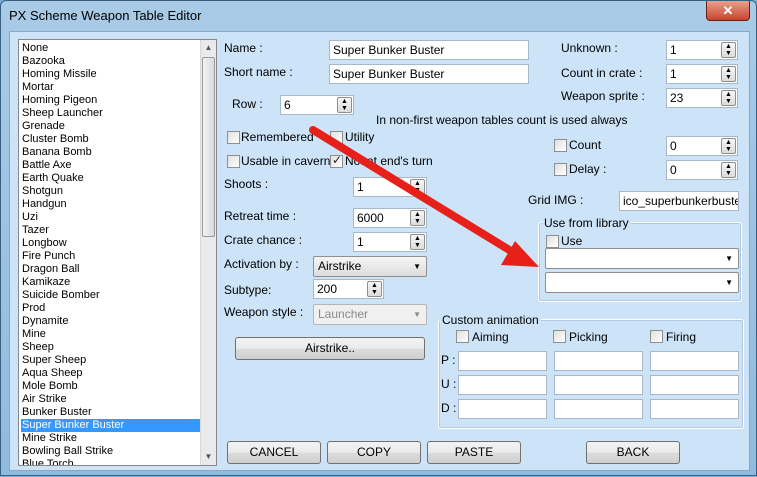 This screenshot has height=477, width=757. Describe the element at coordinates (390, 187) in the screenshot. I see `shoots-spinner: 1 ▲ ▼` at that location.